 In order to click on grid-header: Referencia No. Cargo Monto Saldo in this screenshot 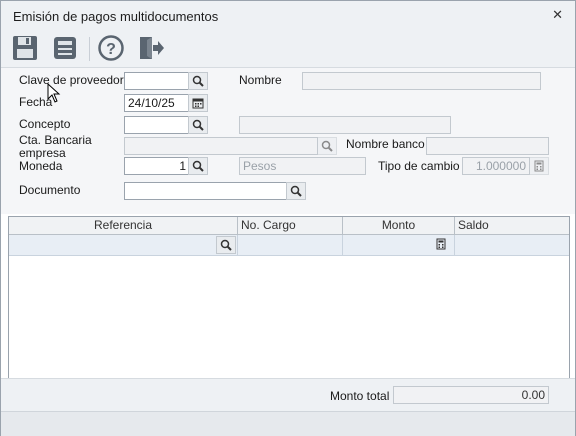, I will do `click(289, 226)`.